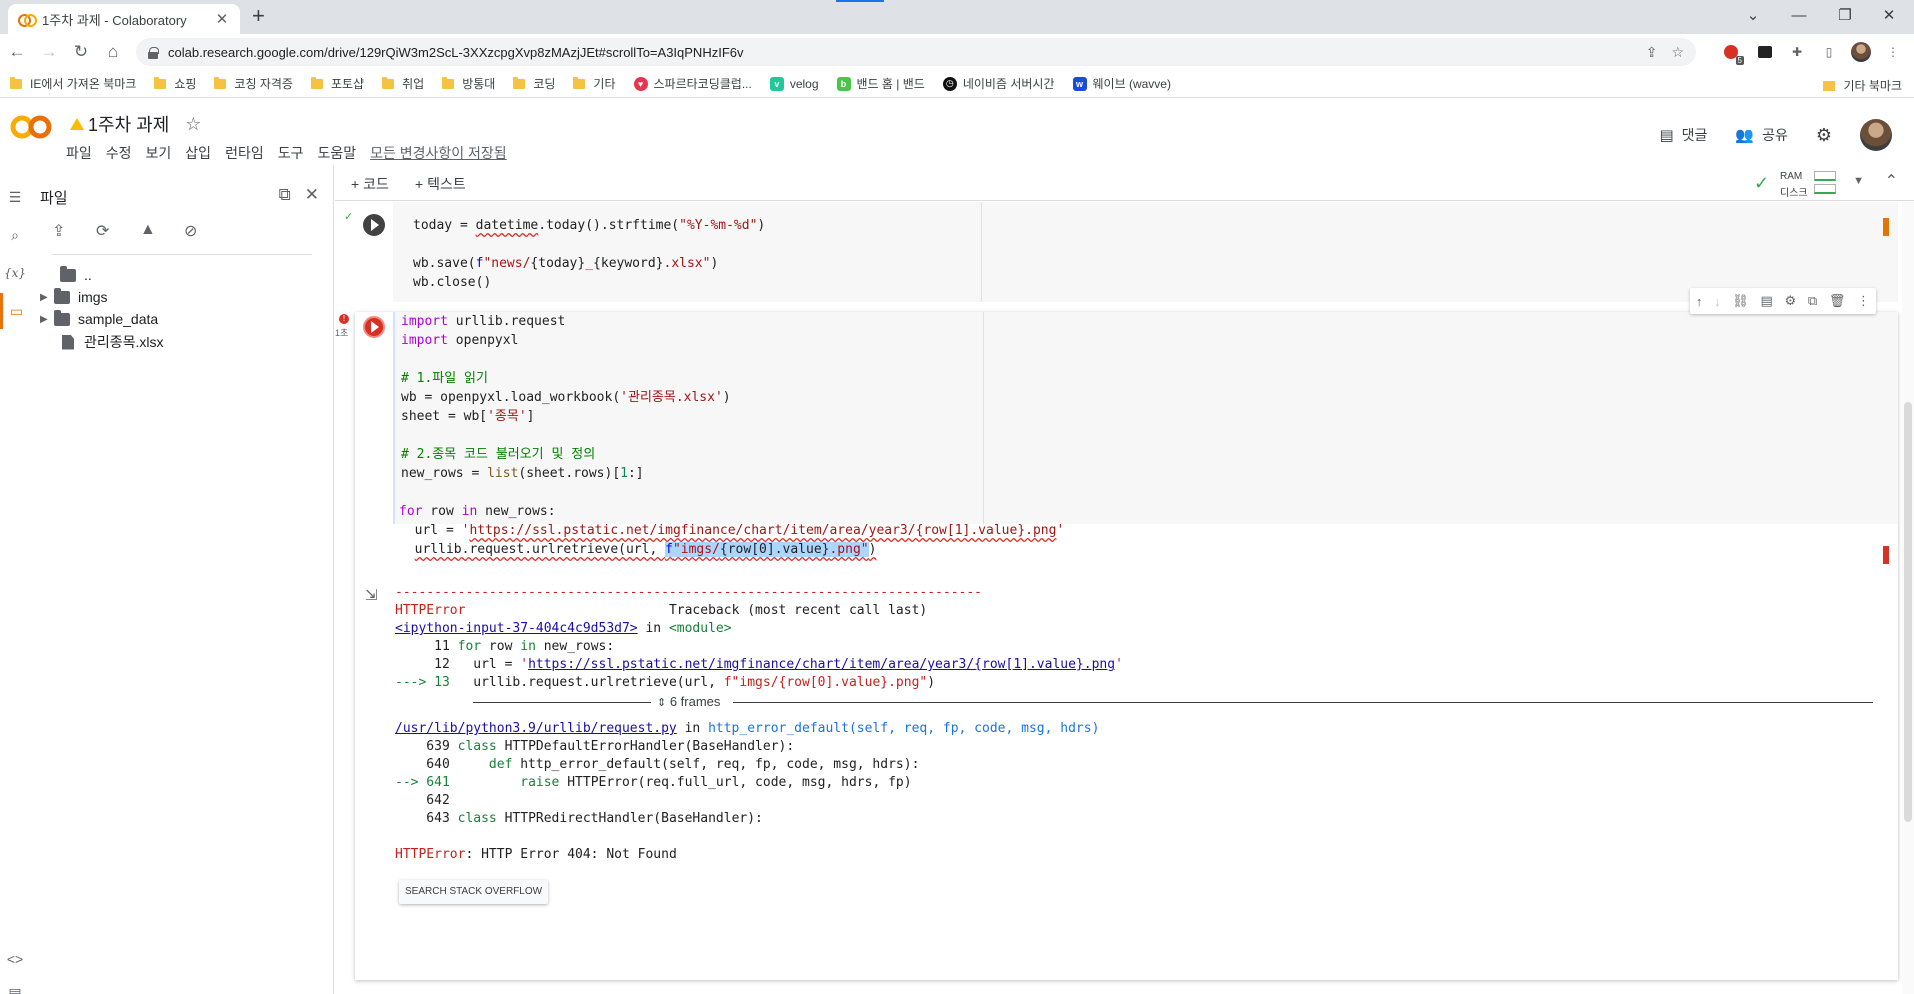  What do you see at coordinates (1876, 135) in the screenshot?
I see `user-avatar` at bounding box center [1876, 135].